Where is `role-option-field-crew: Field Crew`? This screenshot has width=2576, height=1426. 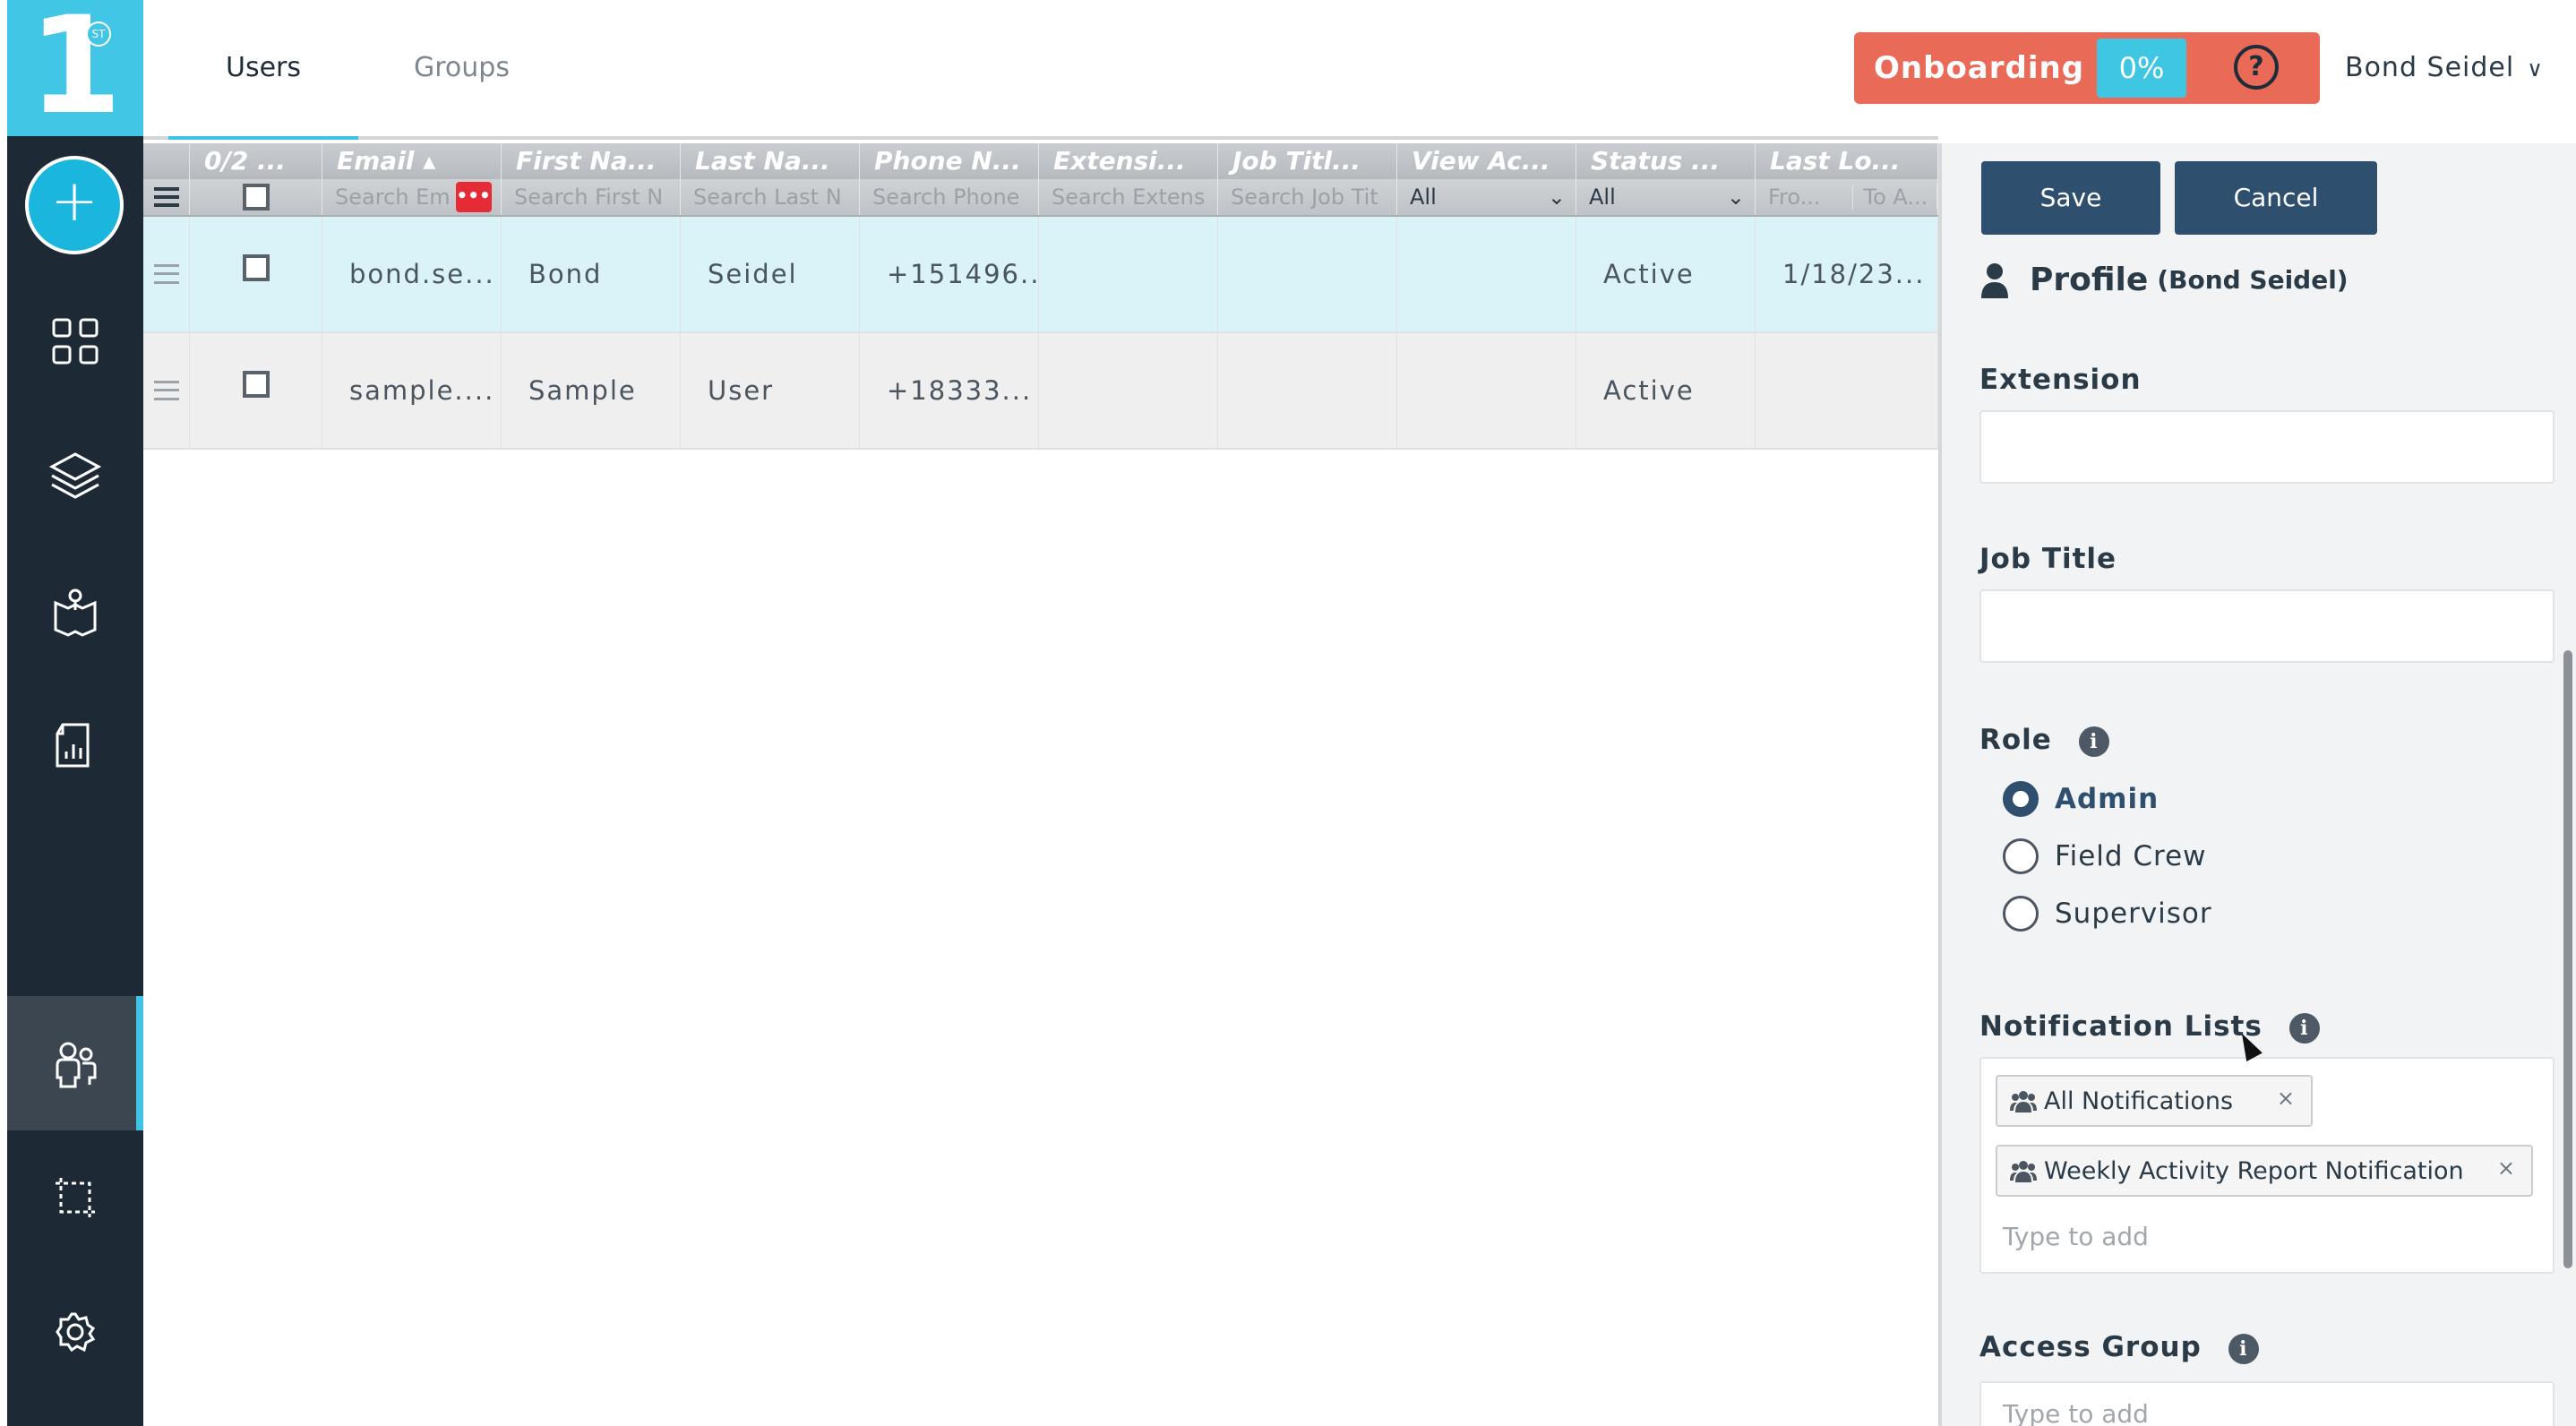 role-option-field-crew: Field Crew is located at coordinates (2105, 856).